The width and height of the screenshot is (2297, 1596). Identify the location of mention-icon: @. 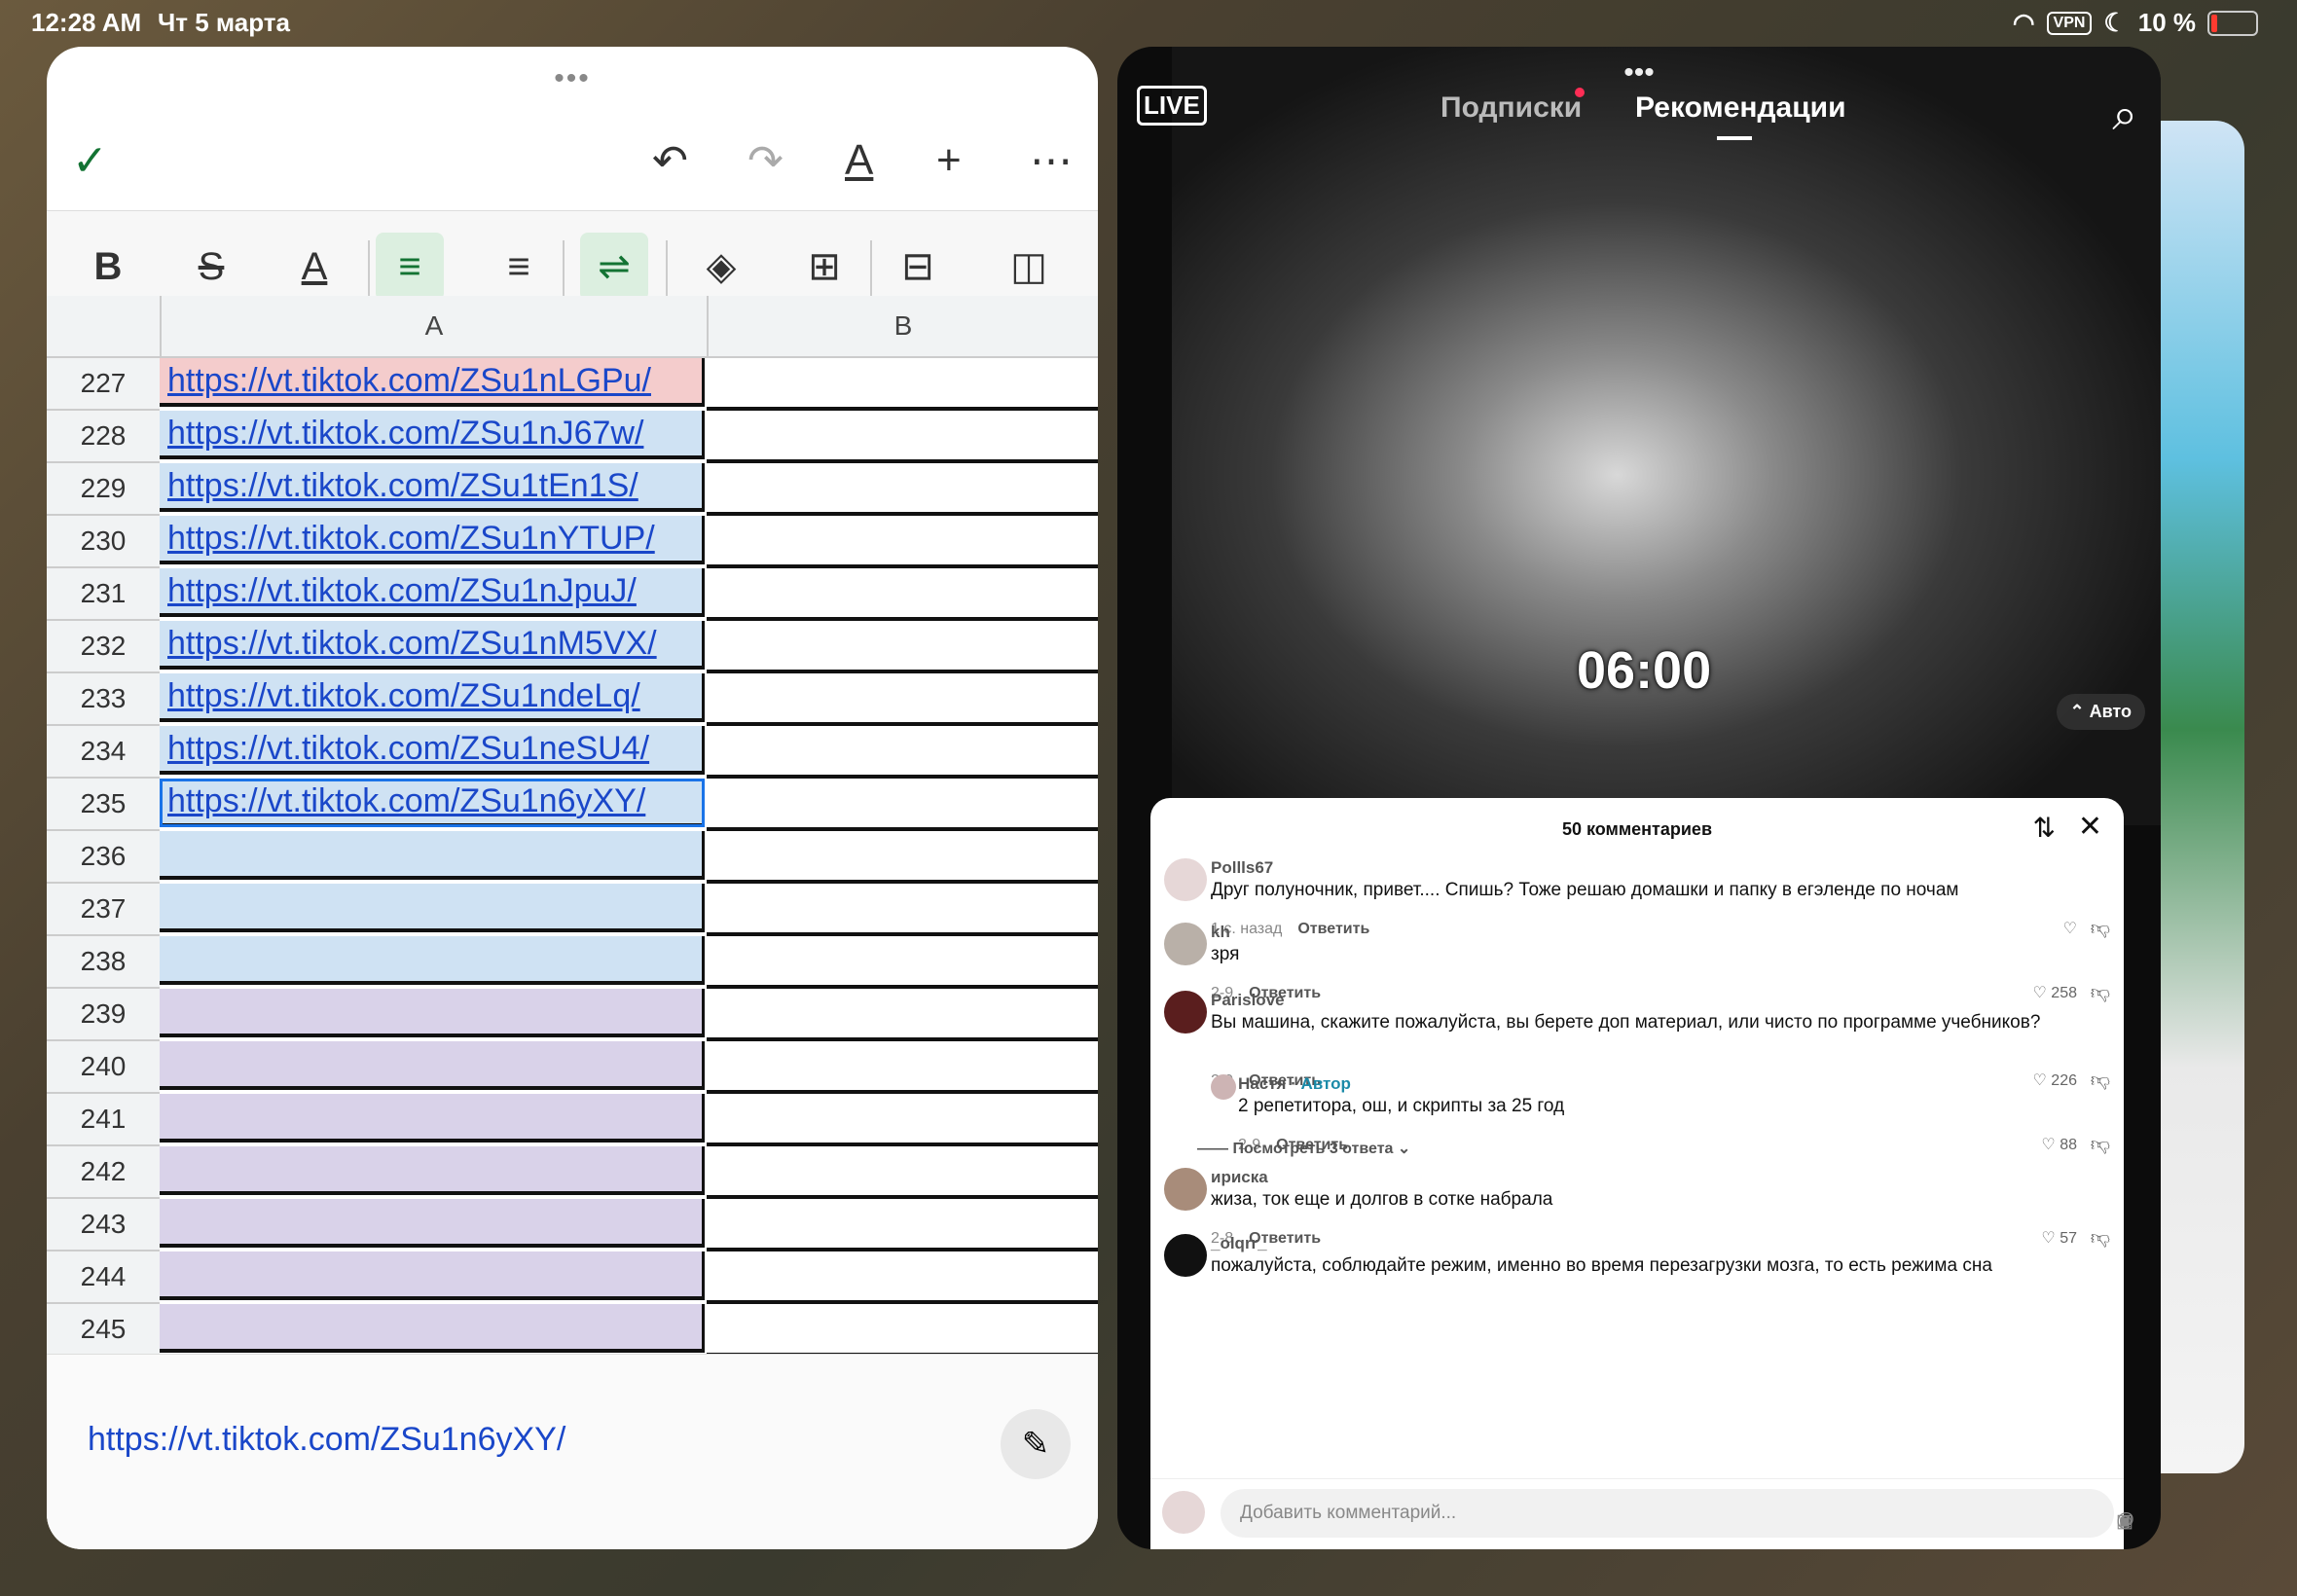
(2125, 1521).